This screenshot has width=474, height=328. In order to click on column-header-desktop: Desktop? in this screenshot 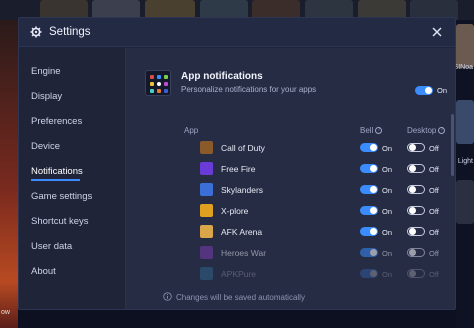, I will do `click(426, 130)`.